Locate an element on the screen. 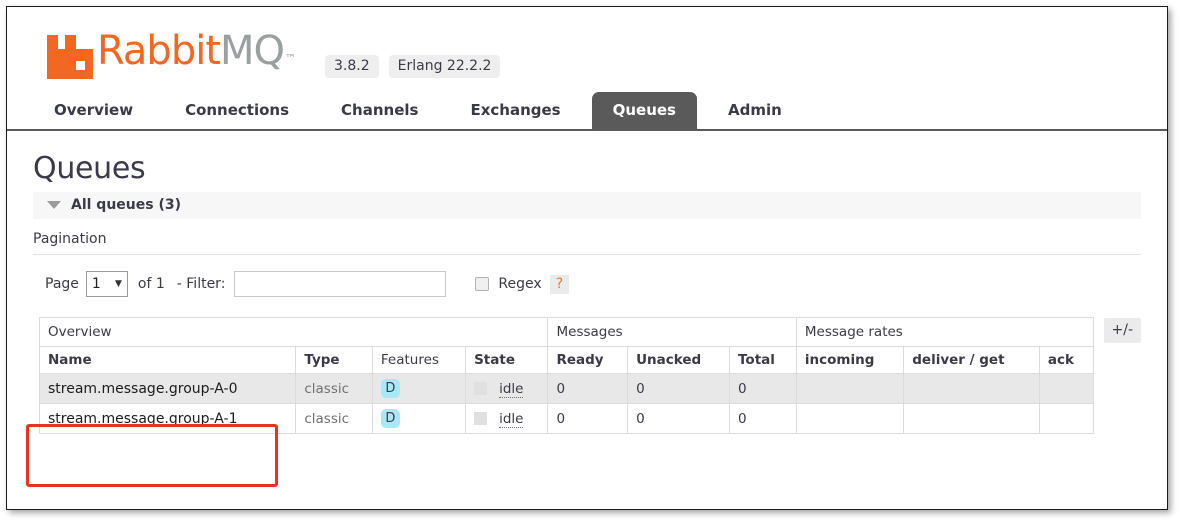 Image resolution: width=1180 pixels, height=520 pixels. page-select: 1 ▼ is located at coordinates (106, 284).